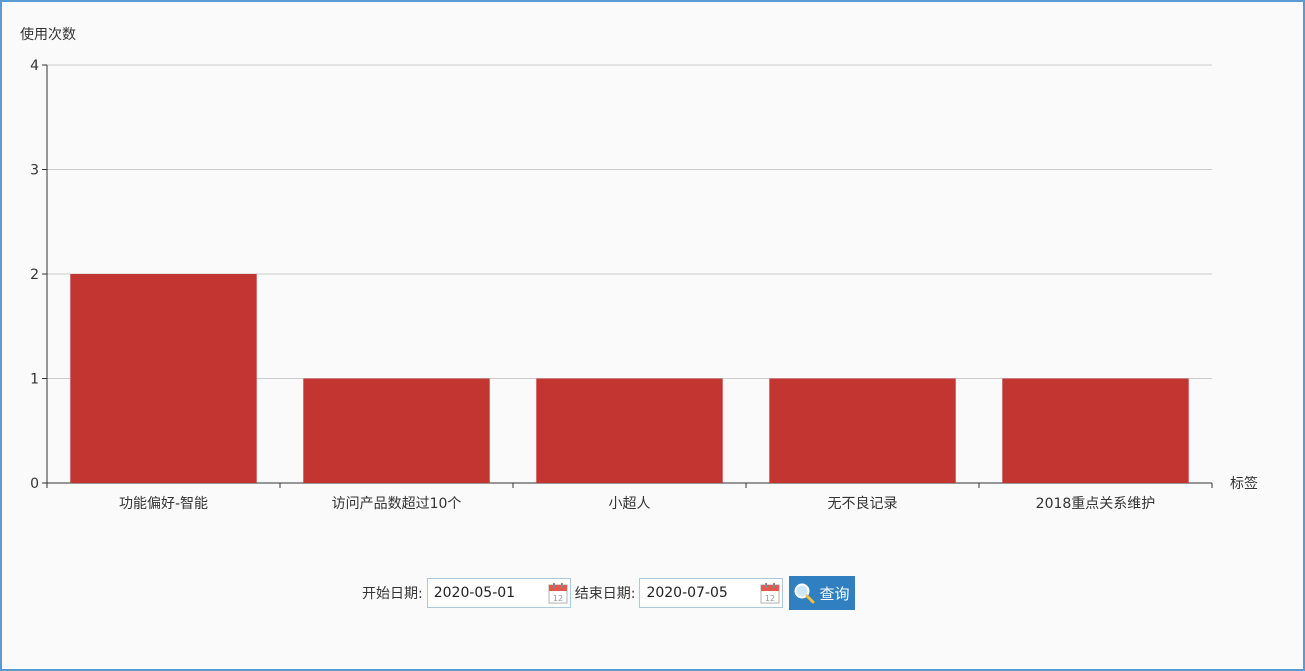  What do you see at coordinates (34, 66) in the screenshot?
I see `y-tick-label: 4` at bounding box center [34, 66].